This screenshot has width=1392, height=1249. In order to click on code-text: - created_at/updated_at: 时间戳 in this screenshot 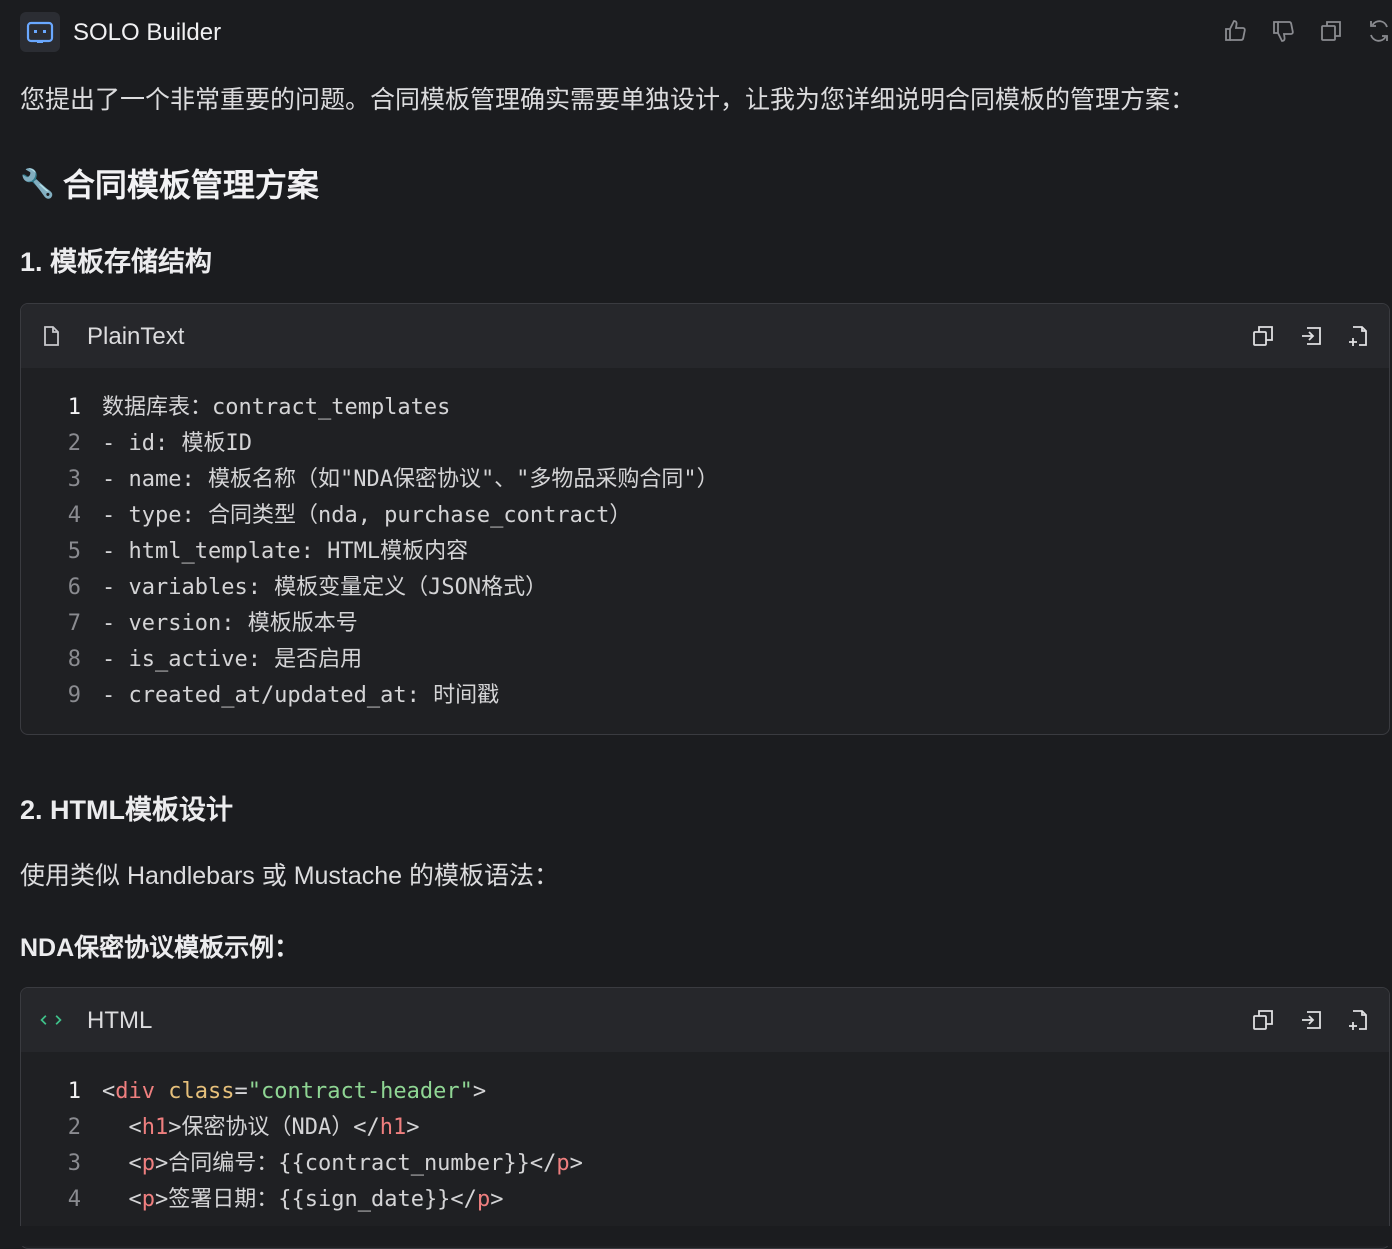, I will do `click(301, 695)`.